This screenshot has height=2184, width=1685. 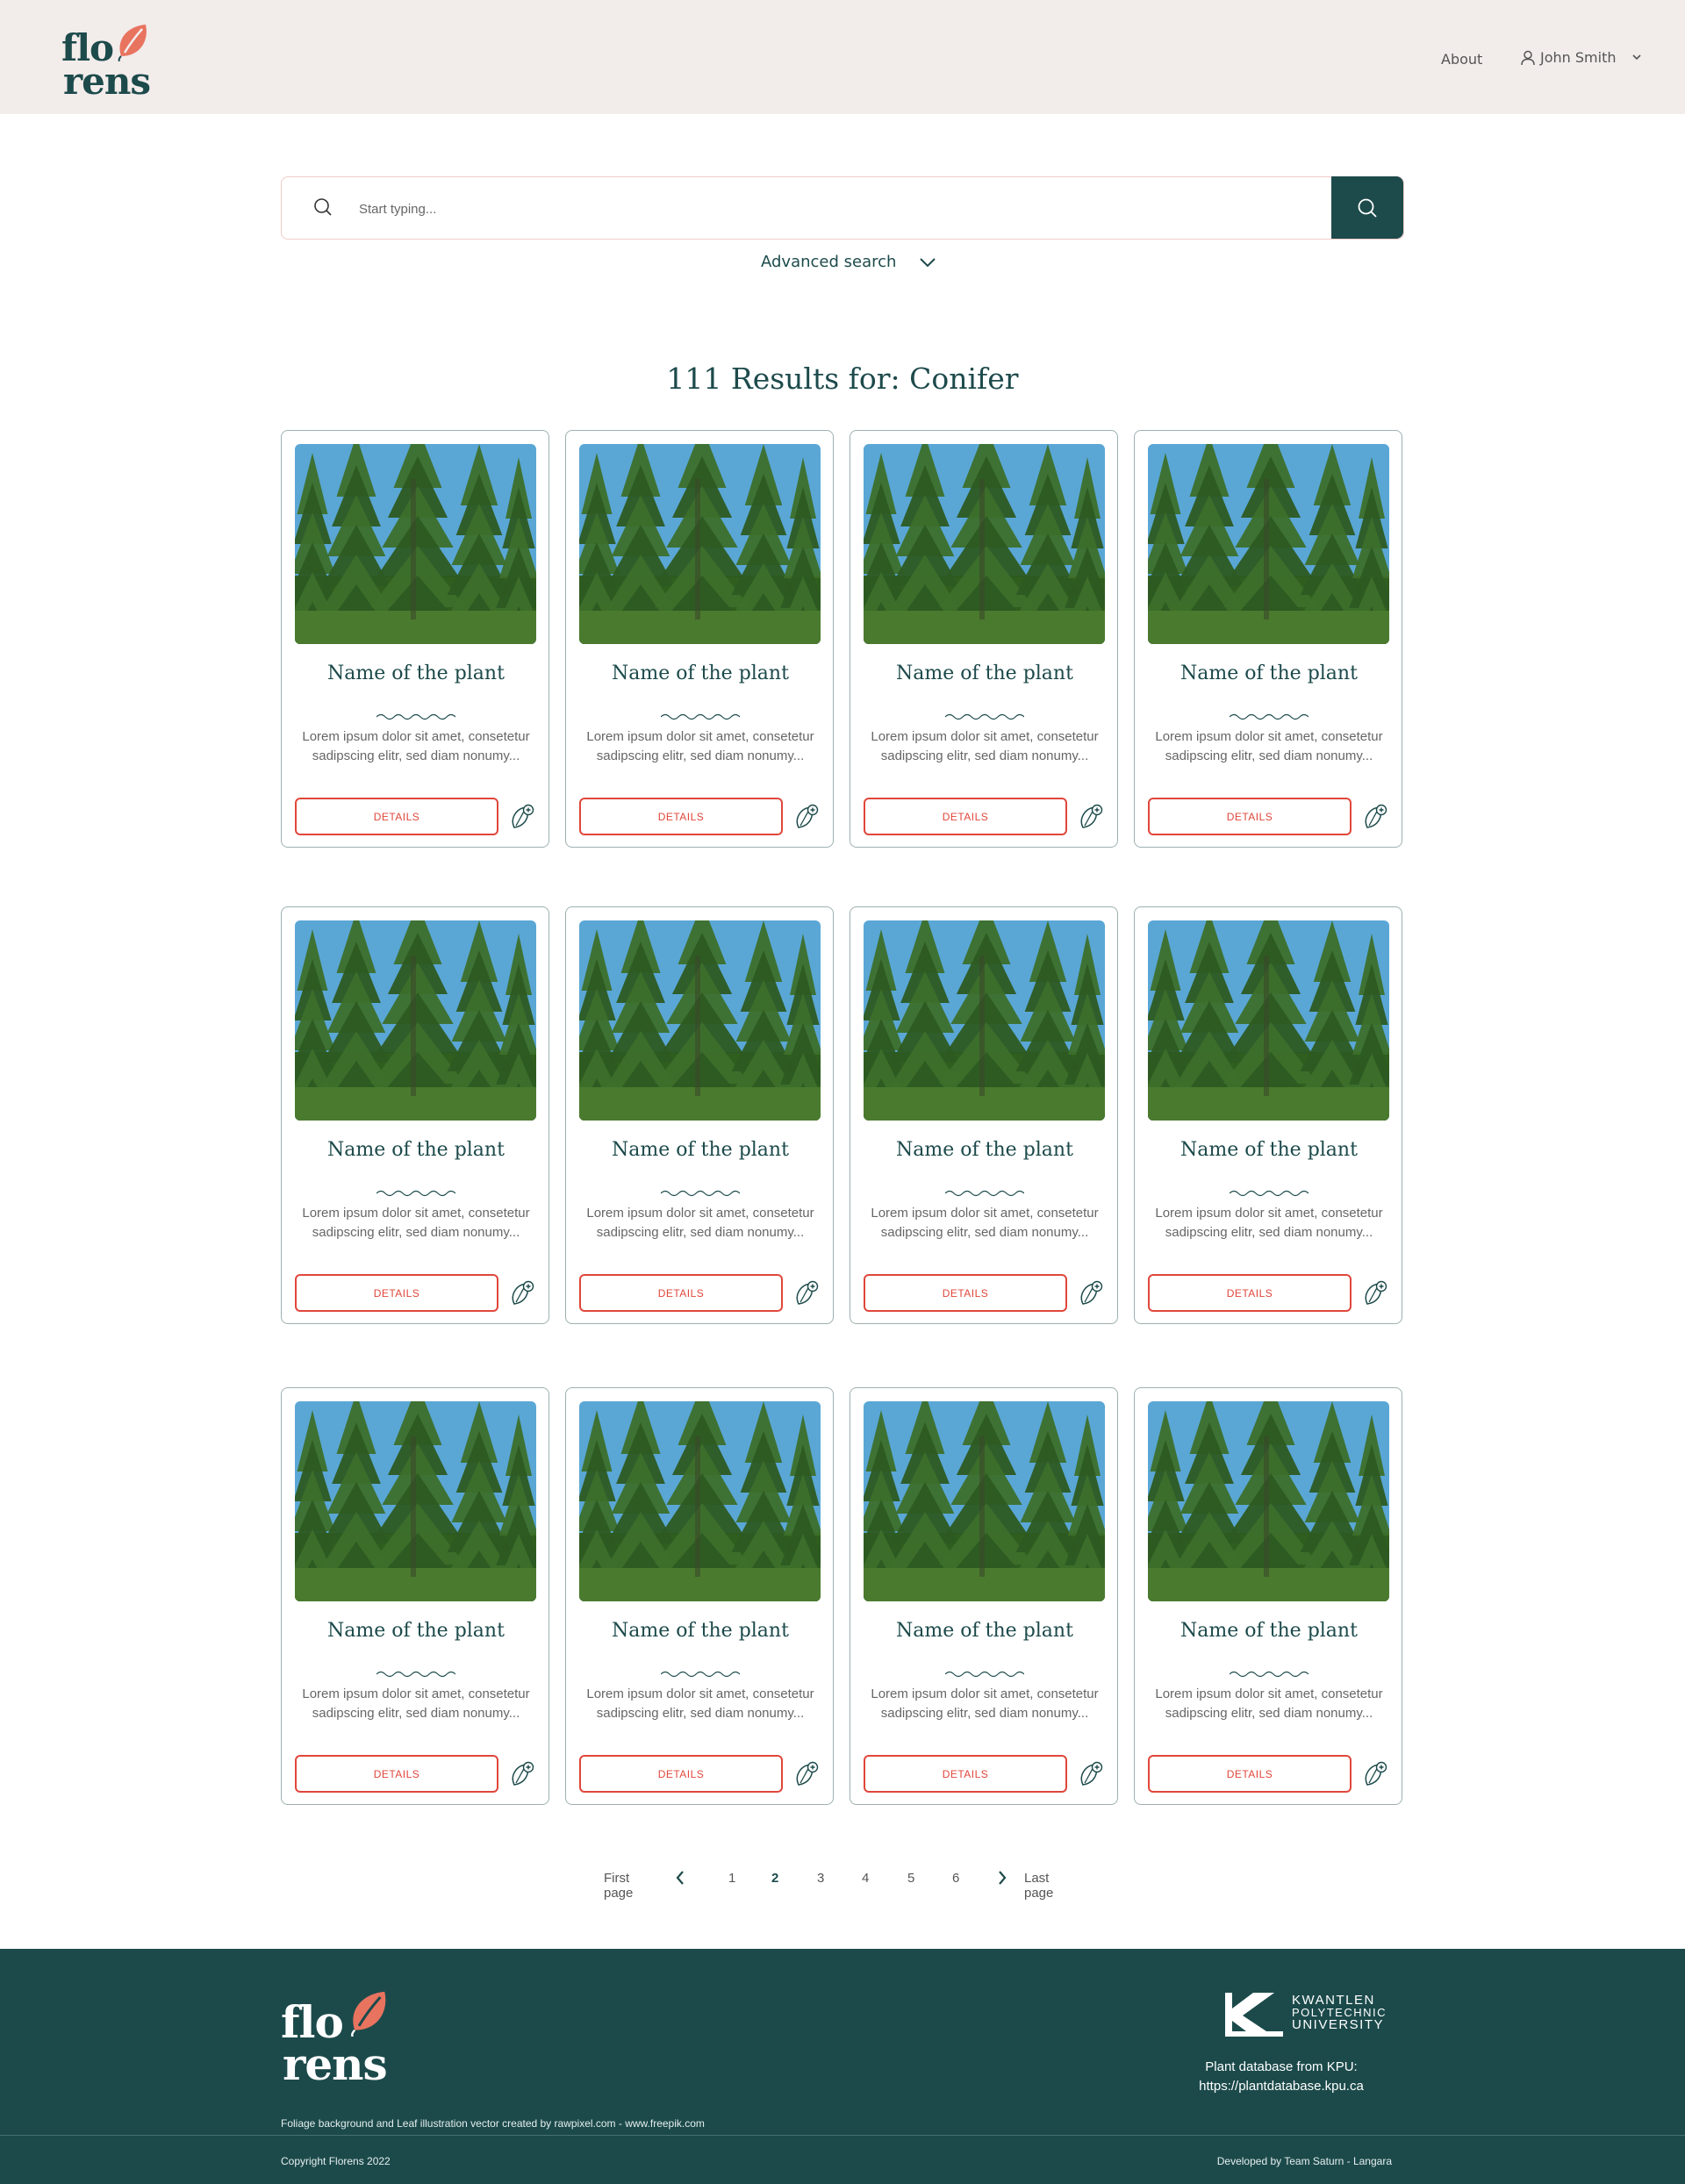 I want to click on page-3: 3, so click(x=820, y=1878).